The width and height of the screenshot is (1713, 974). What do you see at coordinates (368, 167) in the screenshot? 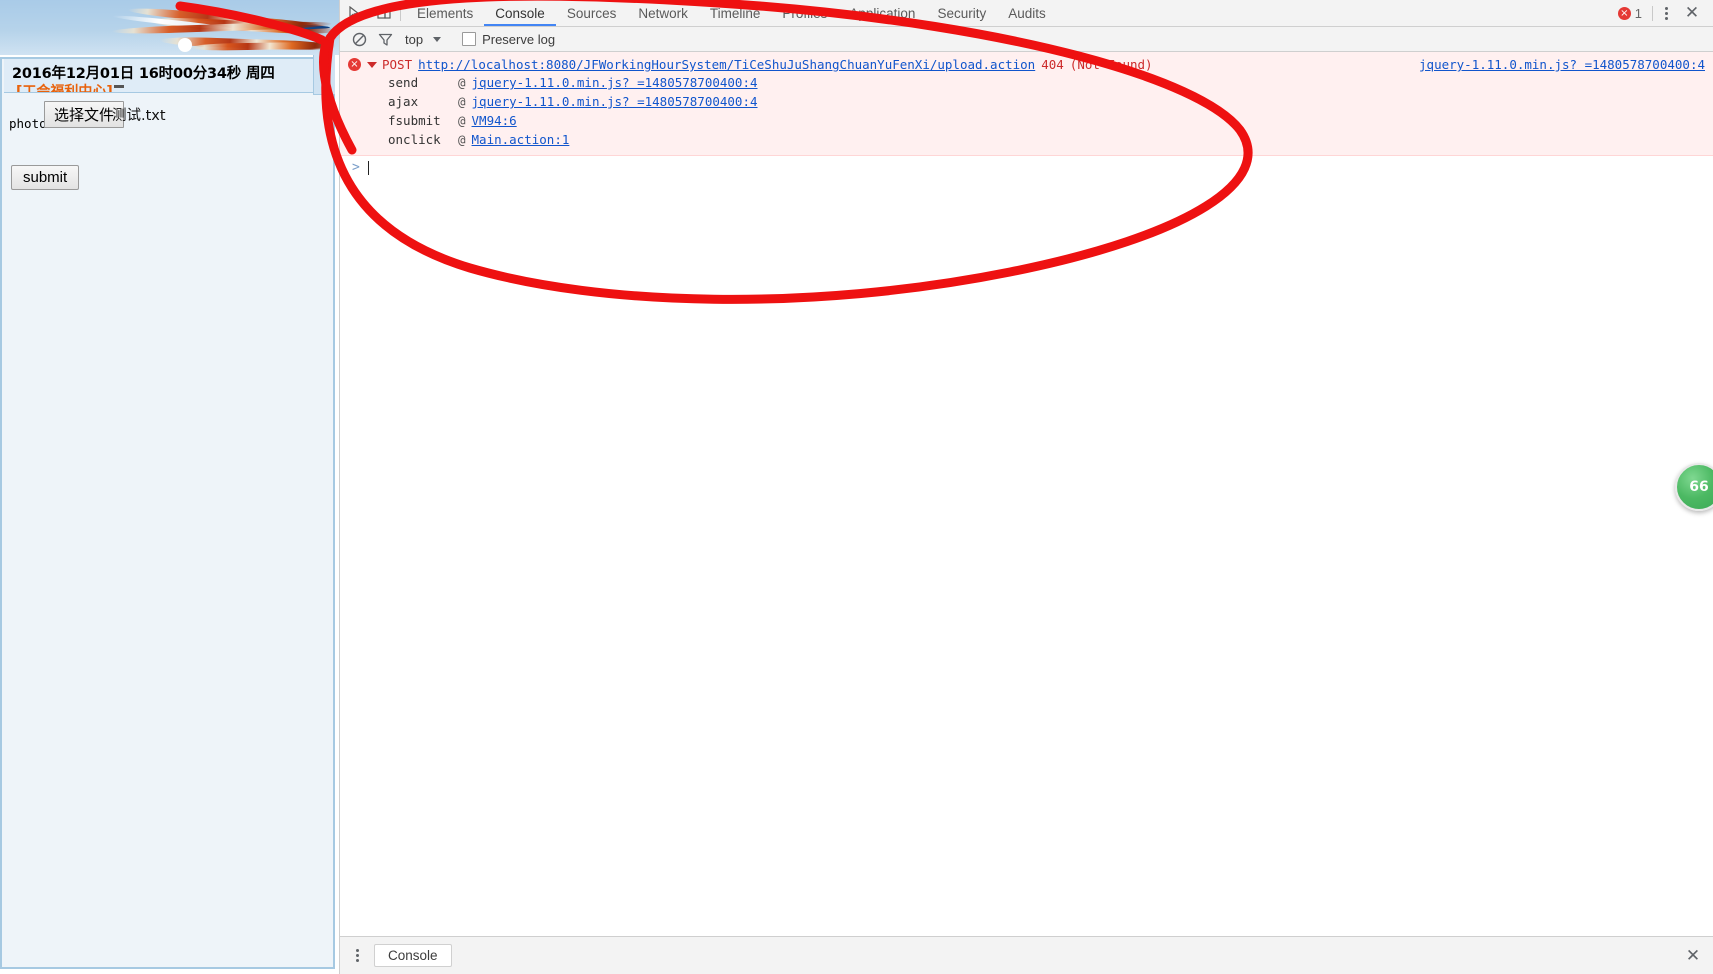
I see `text-cursor` at bounding box center [368, 167].